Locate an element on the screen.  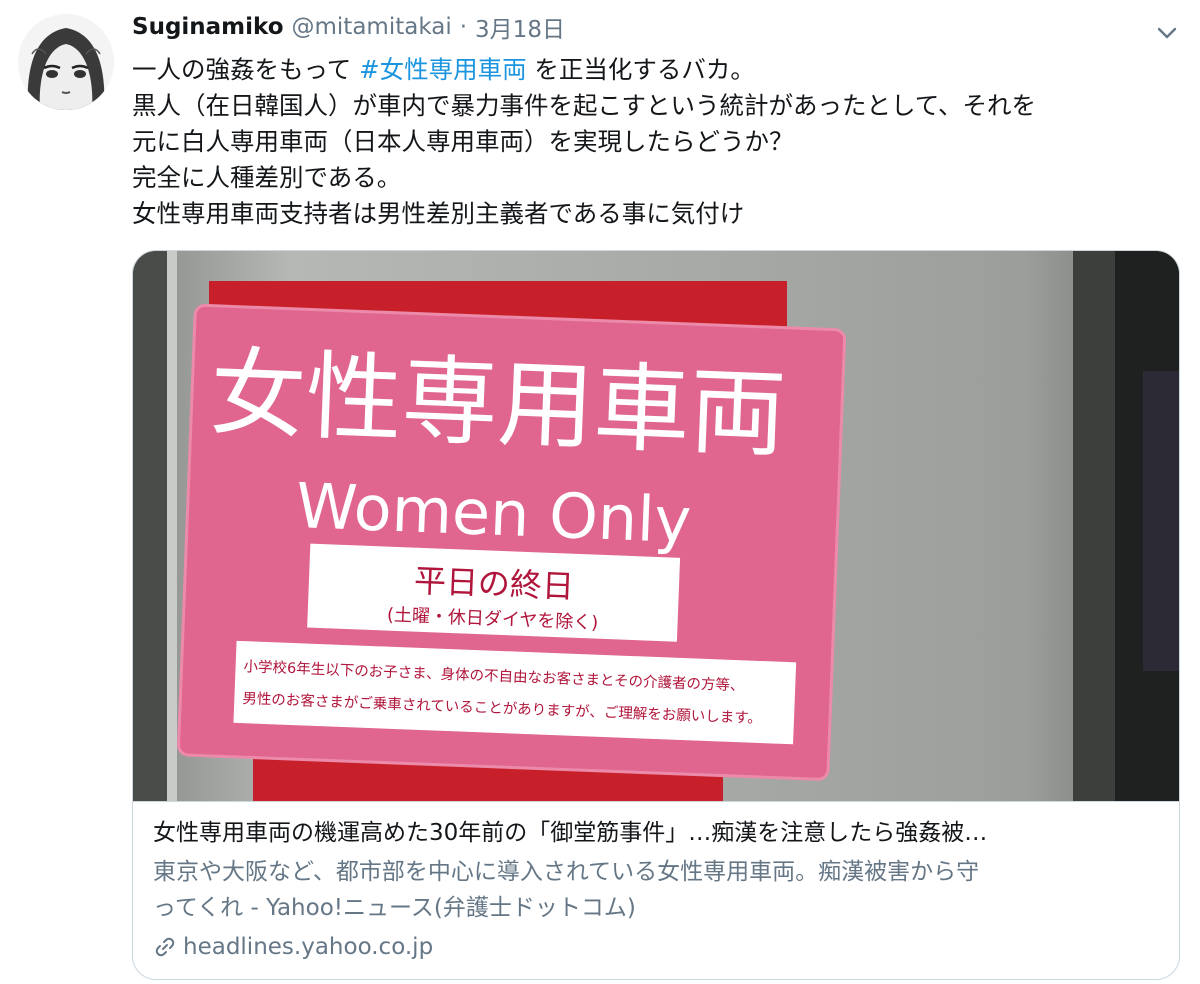
card-domain: headlines.yahoo.co.jp is located at coordinates (657, 947).